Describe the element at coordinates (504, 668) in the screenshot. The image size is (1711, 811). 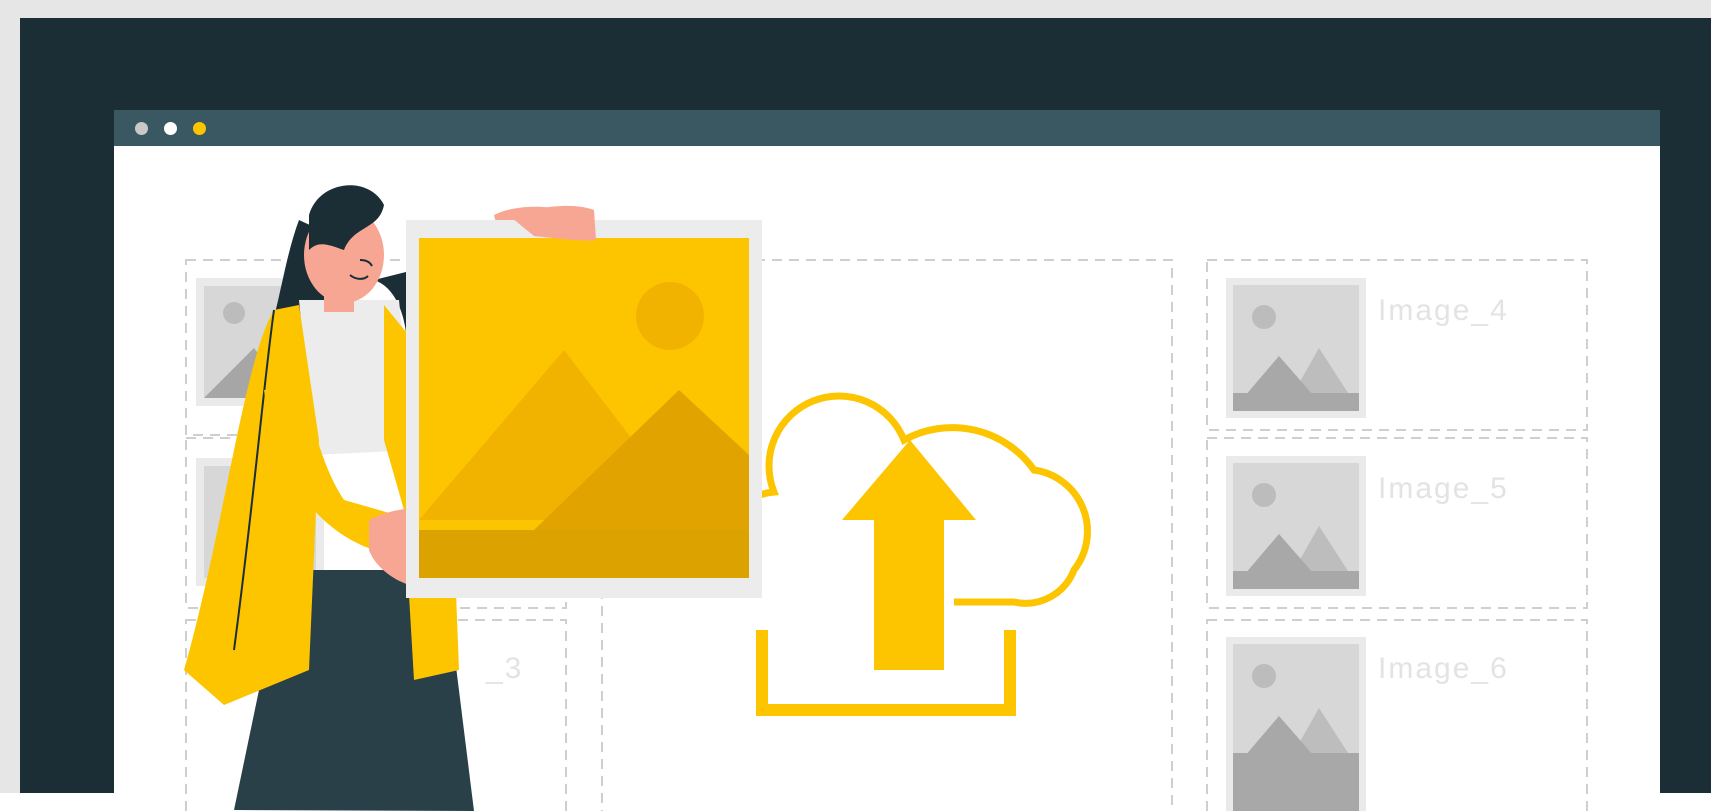
I see `tile-label-image-3: _3` at that location.